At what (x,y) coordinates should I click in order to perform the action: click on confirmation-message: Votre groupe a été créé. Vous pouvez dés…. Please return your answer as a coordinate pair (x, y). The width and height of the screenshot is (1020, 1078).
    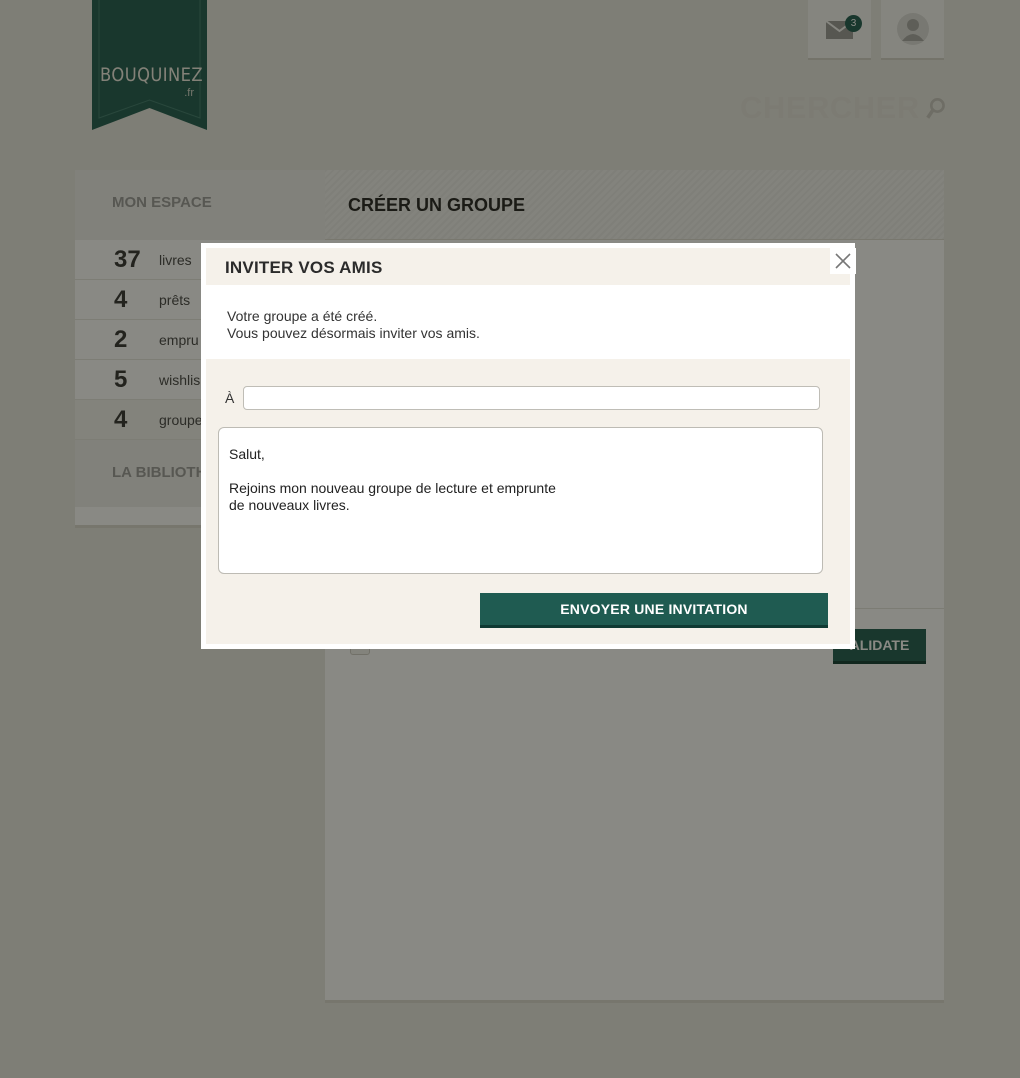
    Looking at the image, I should click on (528, 322).